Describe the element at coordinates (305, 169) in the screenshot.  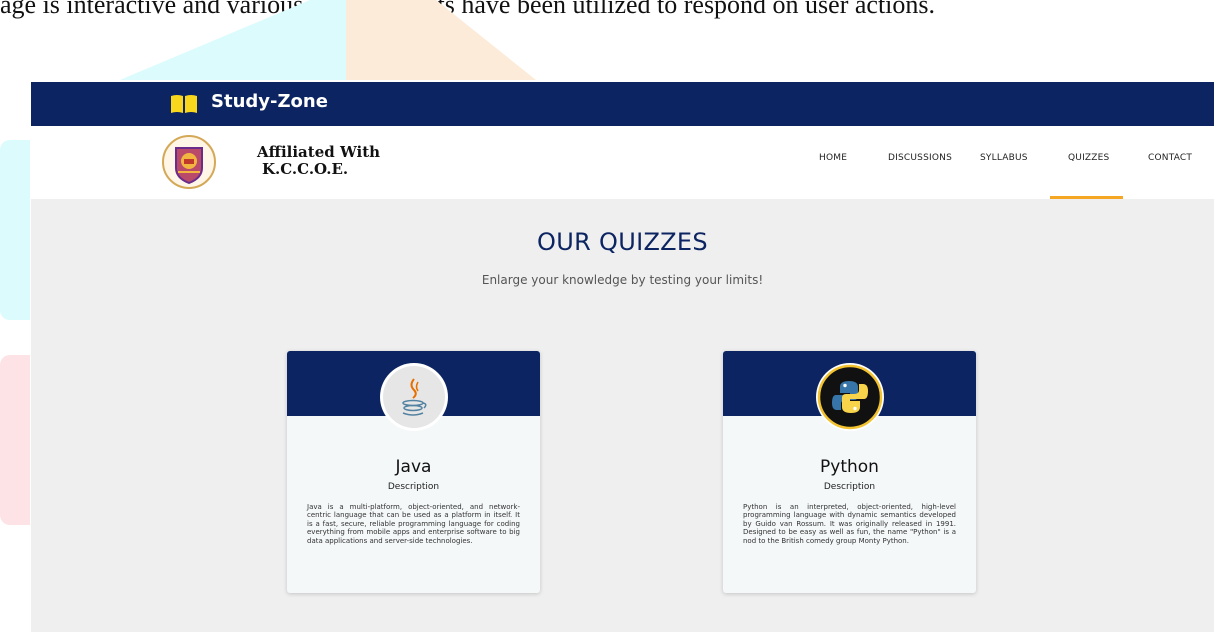
I see `affiliation-line-2: K.C.C.O.E.` at that location.